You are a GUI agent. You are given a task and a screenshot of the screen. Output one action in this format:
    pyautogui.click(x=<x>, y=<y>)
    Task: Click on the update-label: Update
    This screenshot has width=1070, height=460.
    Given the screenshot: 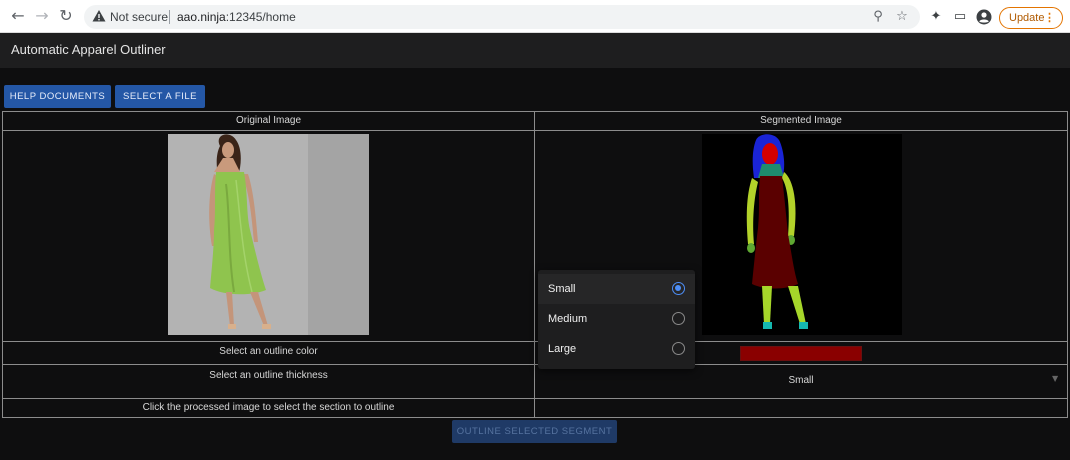 What is the action you would take?
    pyautogui.click(x=1027, y=18)
    